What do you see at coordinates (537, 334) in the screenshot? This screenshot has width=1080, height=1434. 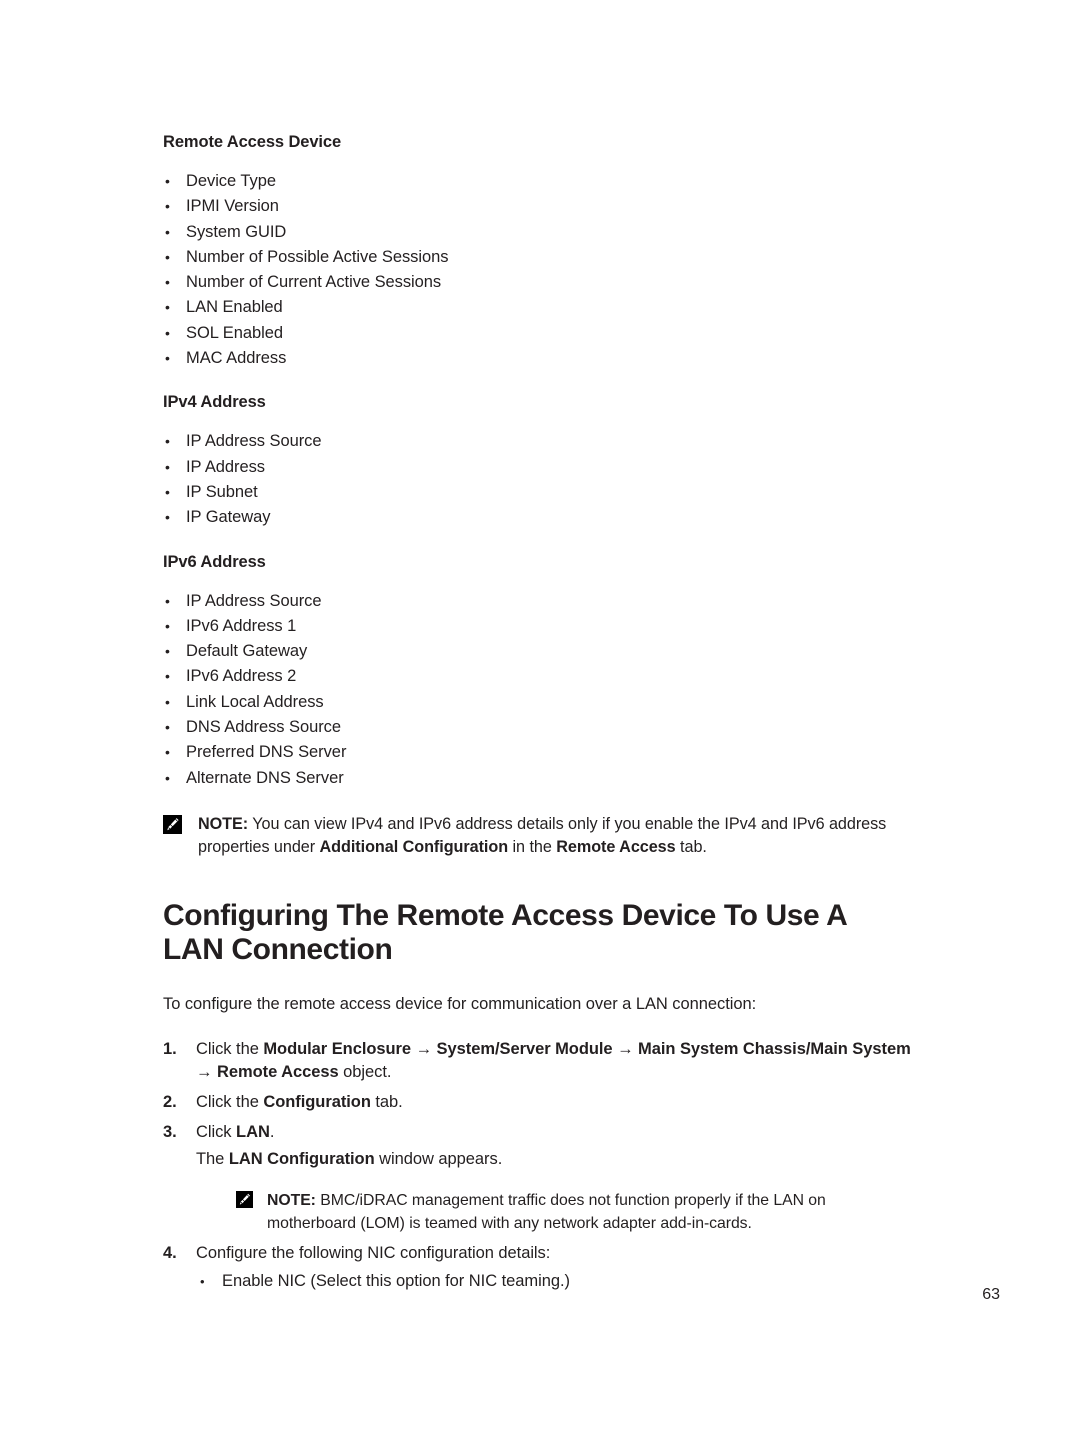 I see `list-item: SOL Enabled` at bounding box center [537, 334].